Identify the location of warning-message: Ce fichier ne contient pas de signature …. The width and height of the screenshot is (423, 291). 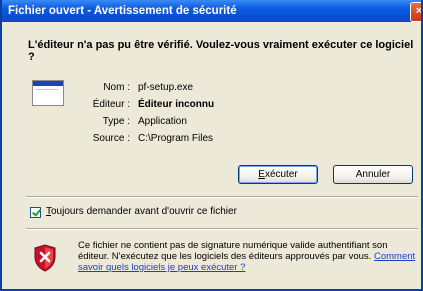
(248, 256).